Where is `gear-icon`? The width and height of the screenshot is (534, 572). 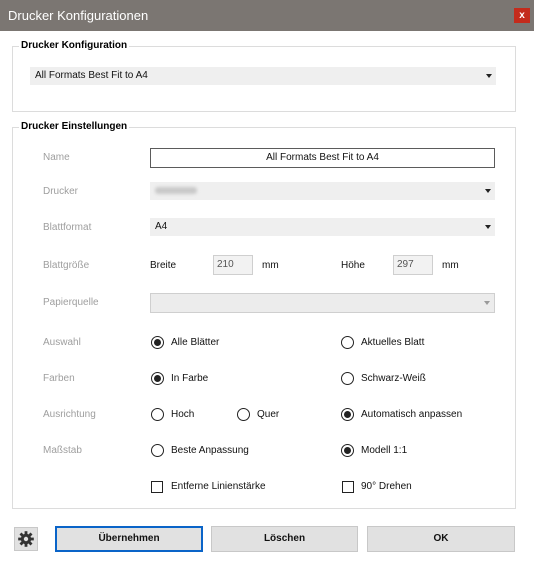 gear-icon is located at coordinates (26, 539).